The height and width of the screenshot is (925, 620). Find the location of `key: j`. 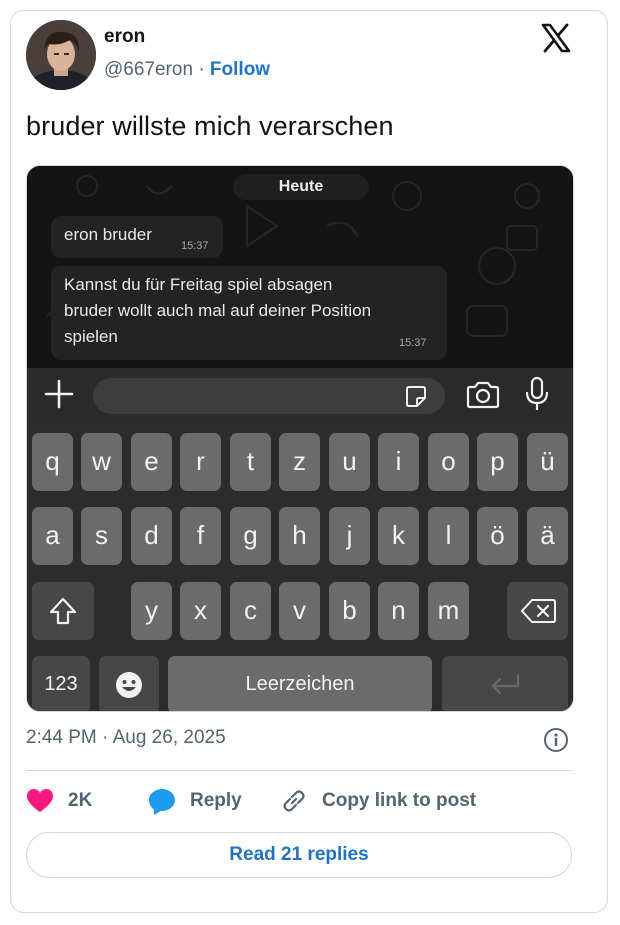

key: j is located at coordinates (349, 536).